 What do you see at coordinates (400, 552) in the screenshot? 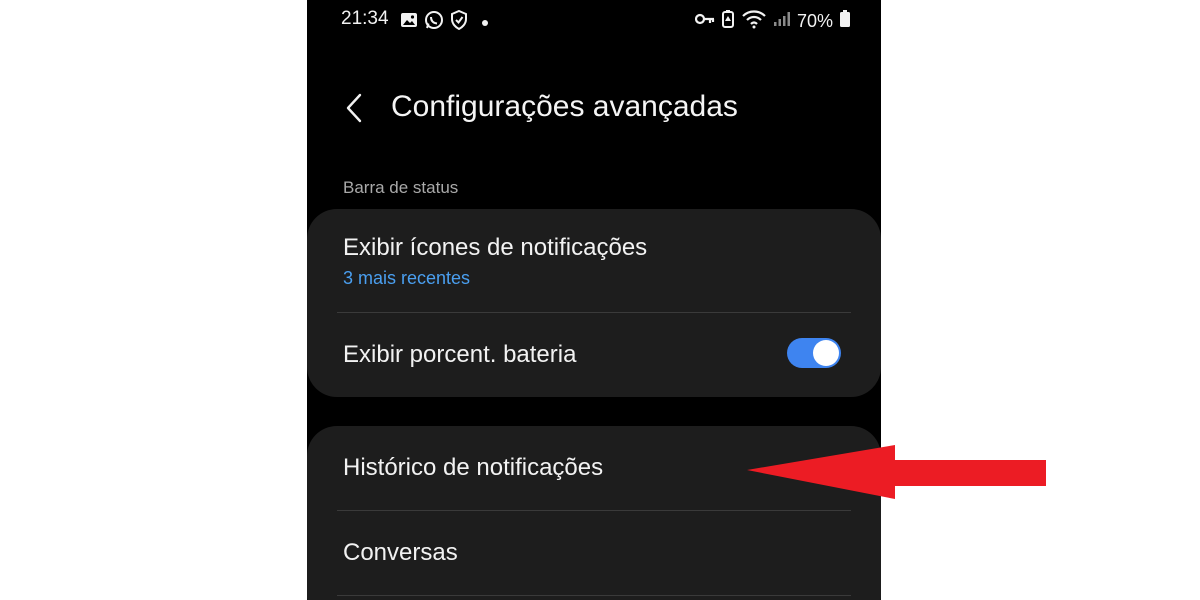
I see `item-title: Conversas` at bounding box center [400, 552].